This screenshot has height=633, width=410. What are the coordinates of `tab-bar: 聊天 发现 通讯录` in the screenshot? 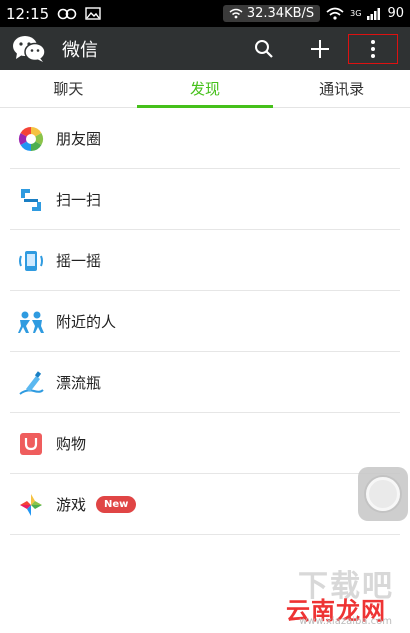 It's located at (205, 89).